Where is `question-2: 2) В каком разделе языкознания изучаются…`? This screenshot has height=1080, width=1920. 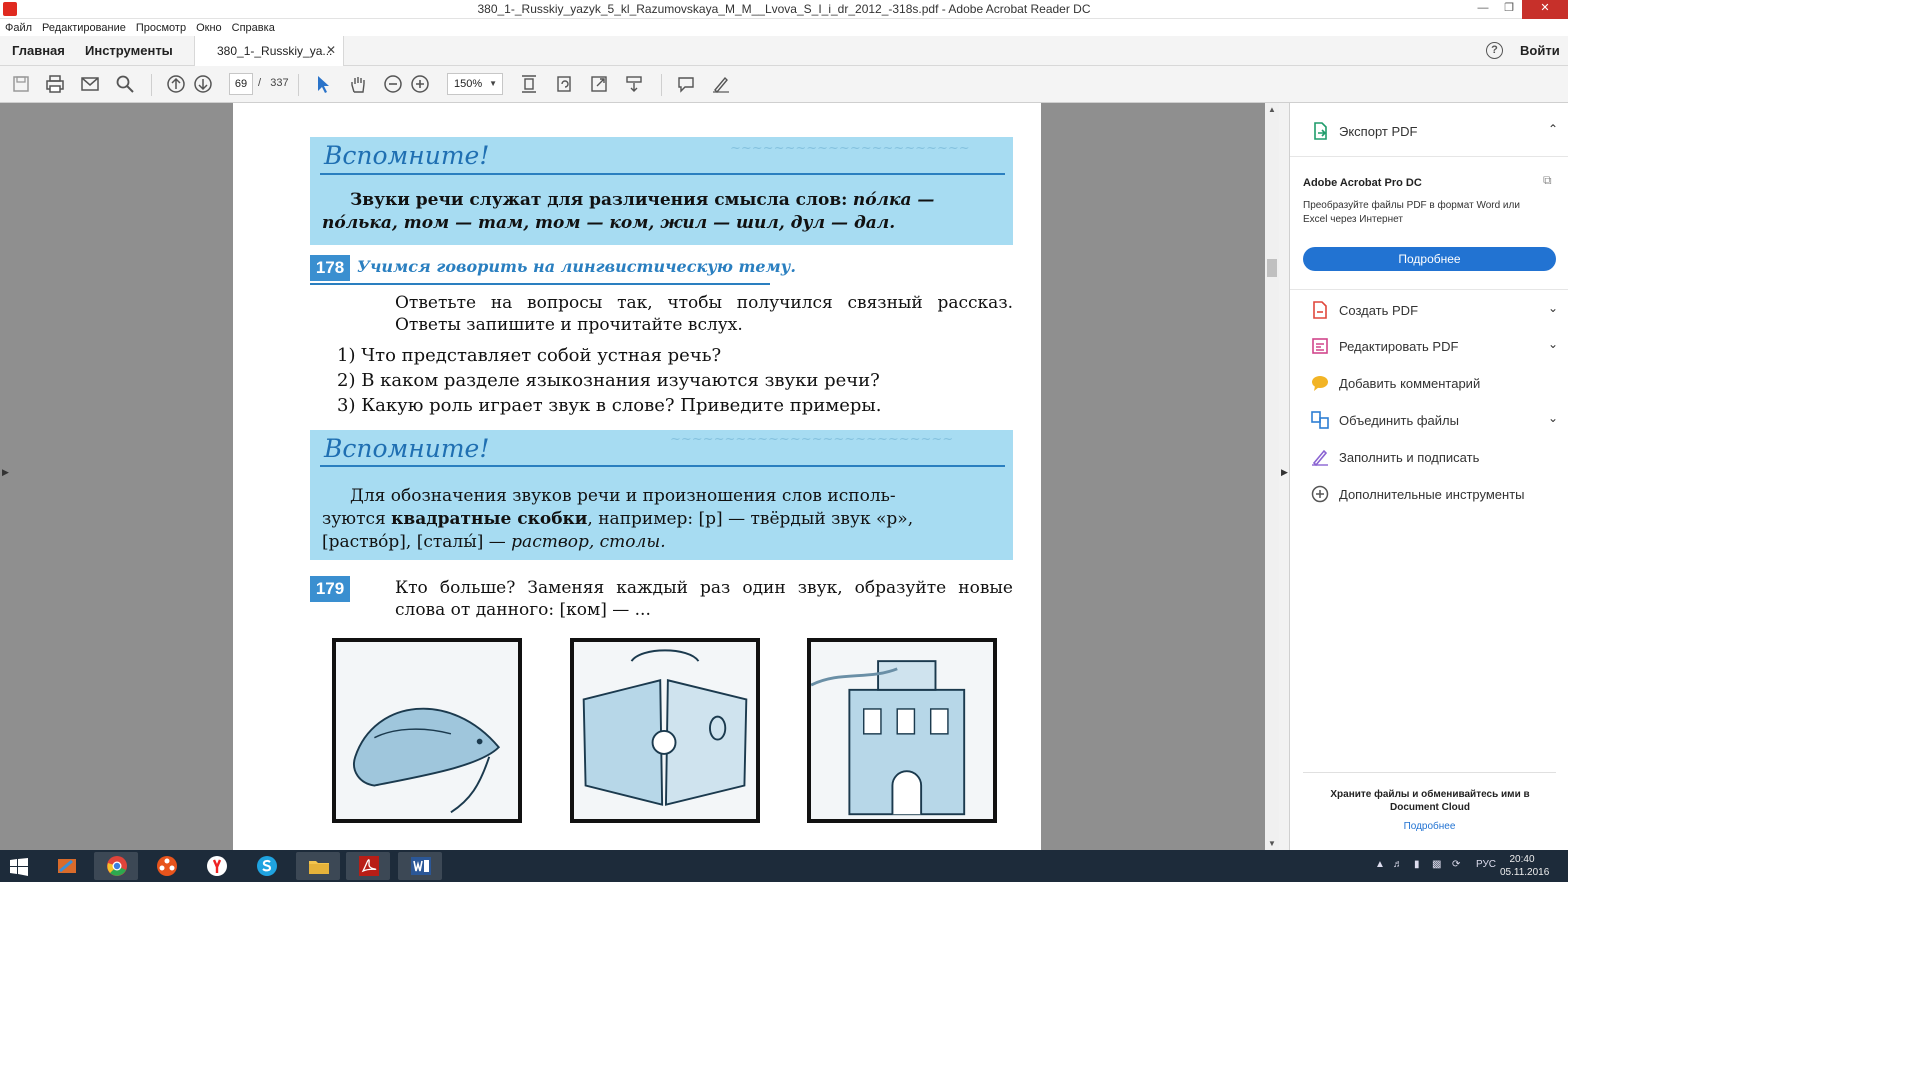 question-2: 2) В каком разделе языкознания изучаются… is located at coordinates (608, 380).